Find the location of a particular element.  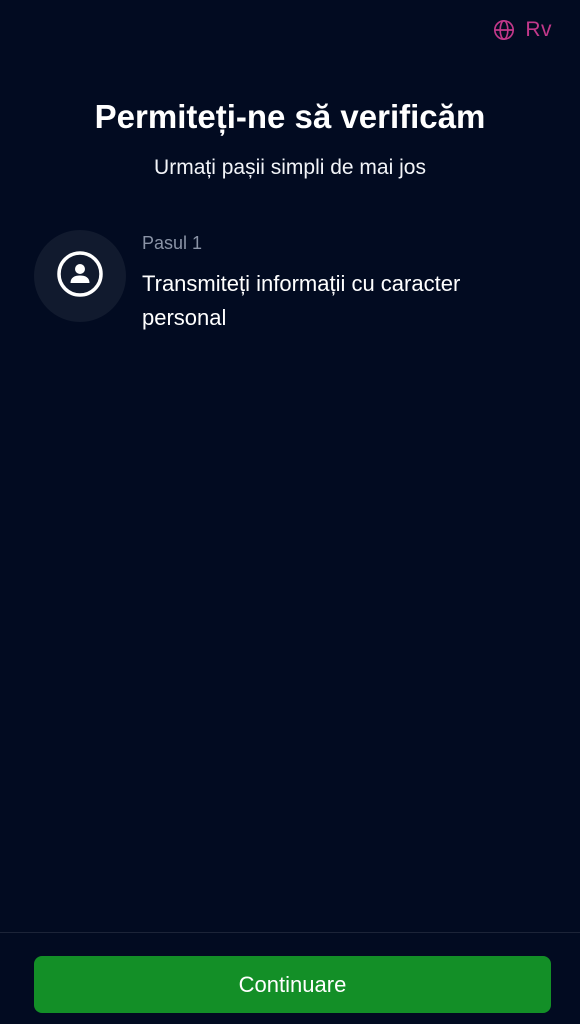

person-circle-icon is located at coordinates (80, 276).